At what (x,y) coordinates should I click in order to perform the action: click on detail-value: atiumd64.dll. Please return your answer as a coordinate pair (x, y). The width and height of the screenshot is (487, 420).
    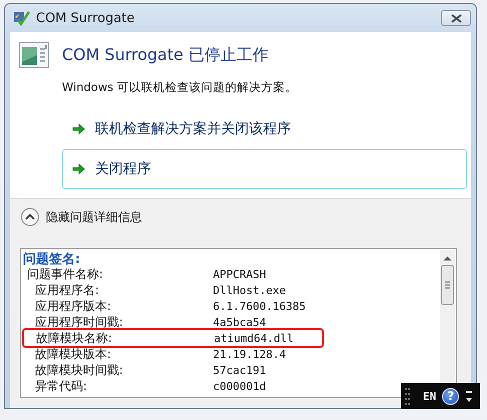
    Looking at the image, I should click on (254, 338).